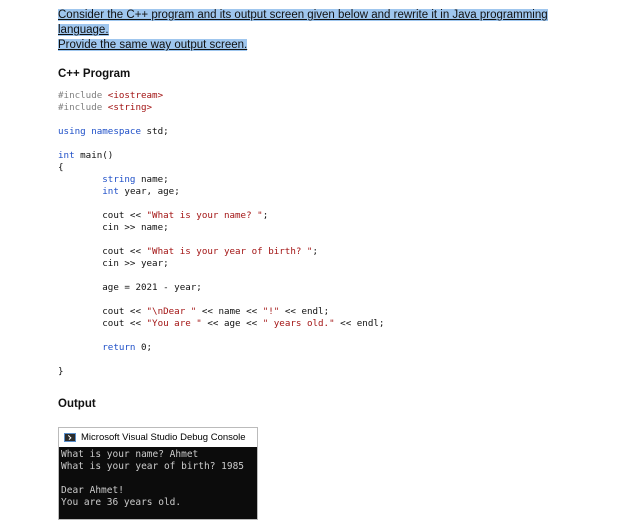 This screenshot has height=522, width=631. I want to click on code-token: age = 2021 - year;, so click(130, 287).